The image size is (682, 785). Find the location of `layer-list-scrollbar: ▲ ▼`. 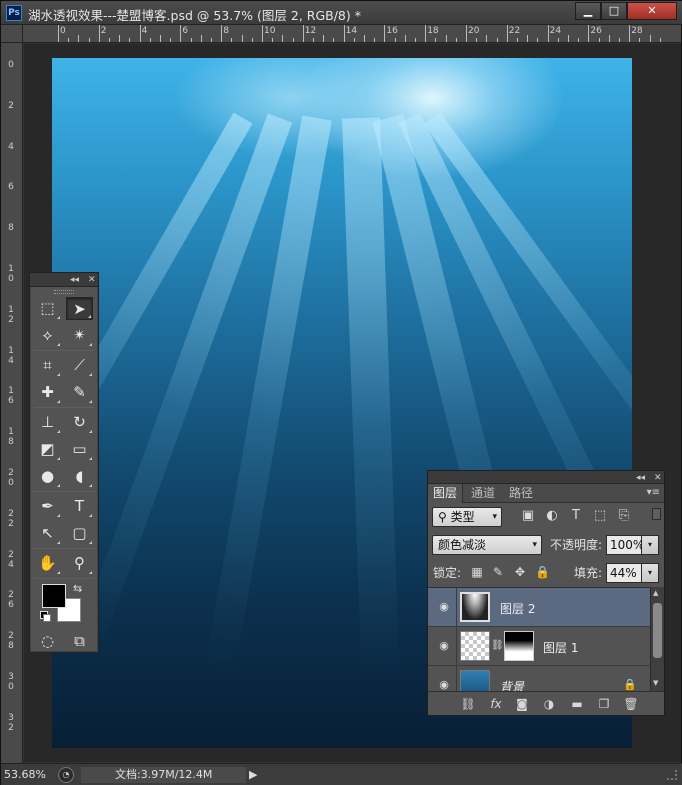

layer-list-scrollbar: ▲ ▼ is located at coordinates (657, 639).